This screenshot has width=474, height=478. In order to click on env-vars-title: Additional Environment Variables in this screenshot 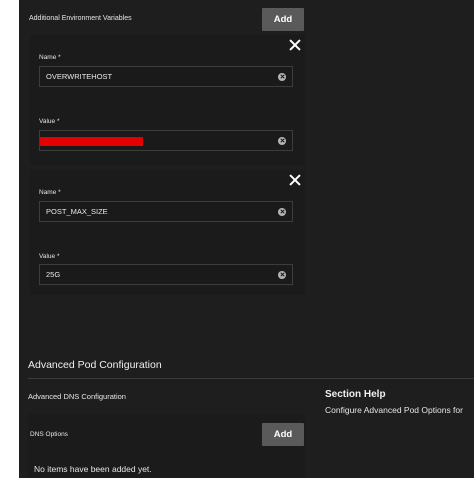, I will do `click(80, 18)`.